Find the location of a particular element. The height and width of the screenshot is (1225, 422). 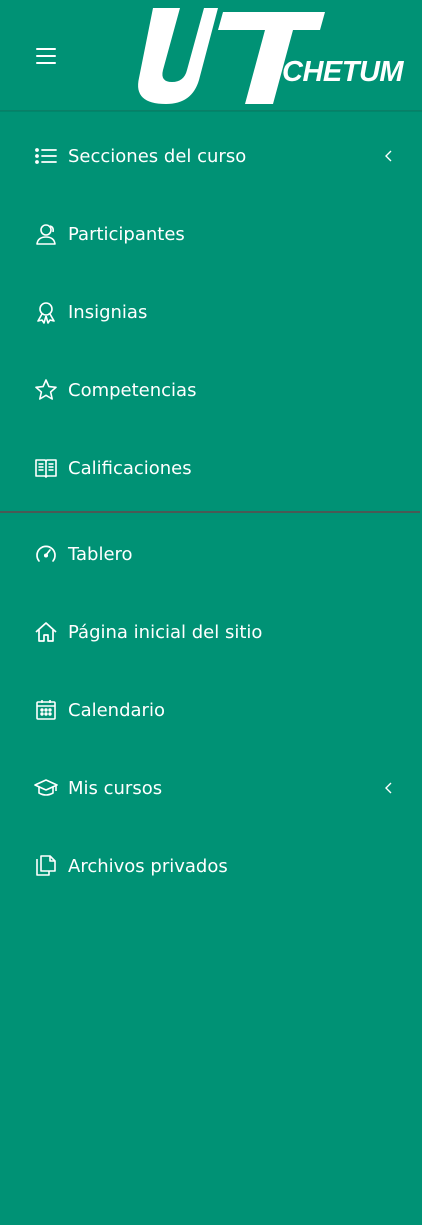

nav-item-insignias: Insignias is located at coordinates (211, 312).